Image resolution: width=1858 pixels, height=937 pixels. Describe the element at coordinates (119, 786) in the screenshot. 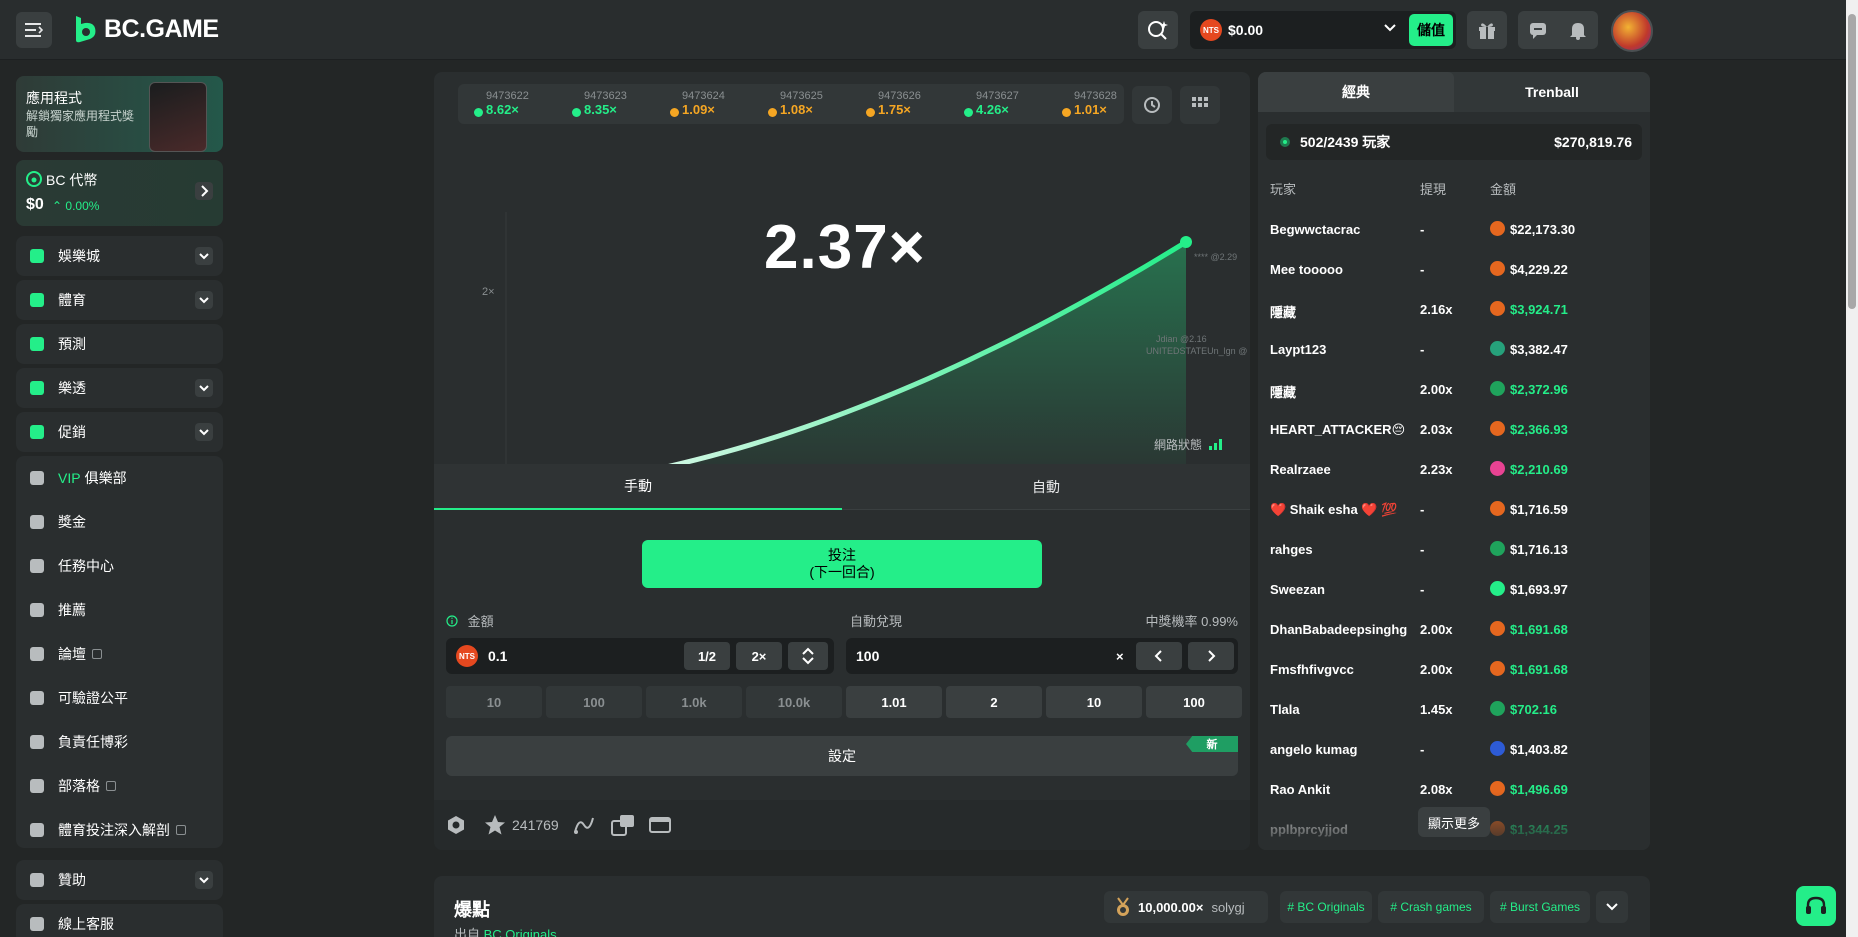

I see `sidebar-item-blog: 部落格` at that location.